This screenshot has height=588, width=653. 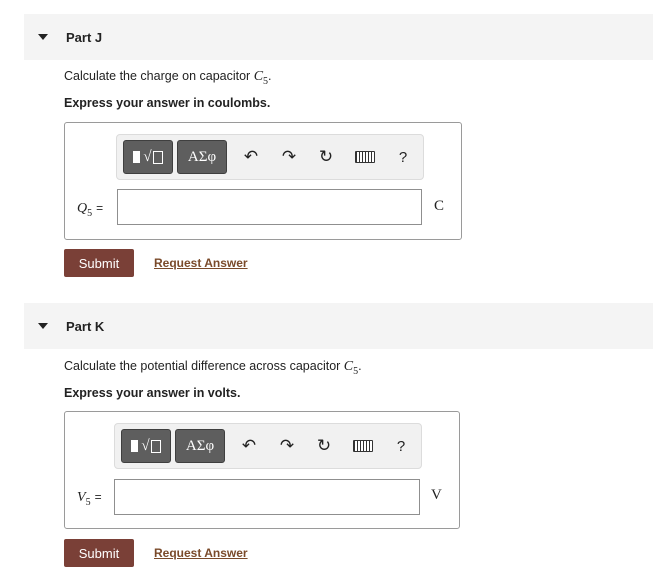 What do you see at coordinates (89, 499) in the screenshot?
I see `answer-variable-label: V5 =` at bounding box center [89, 499].